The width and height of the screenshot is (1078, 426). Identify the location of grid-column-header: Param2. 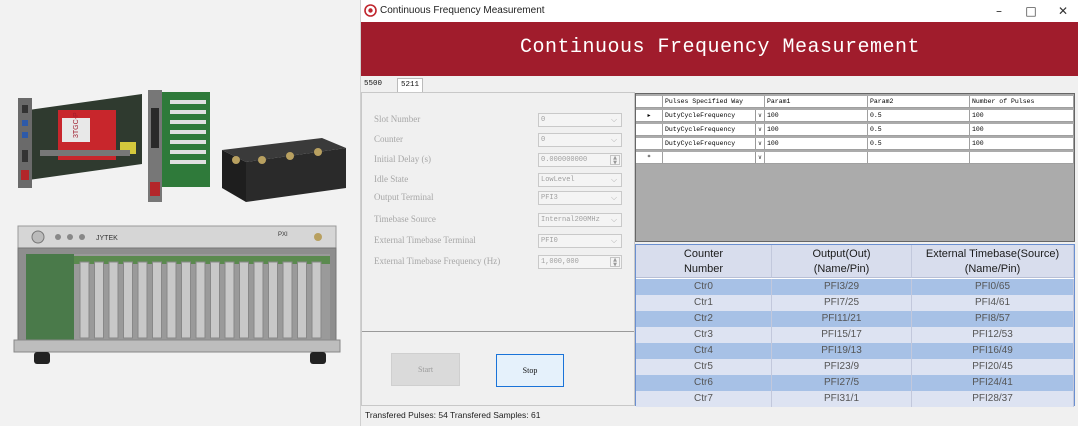
(919, 102).